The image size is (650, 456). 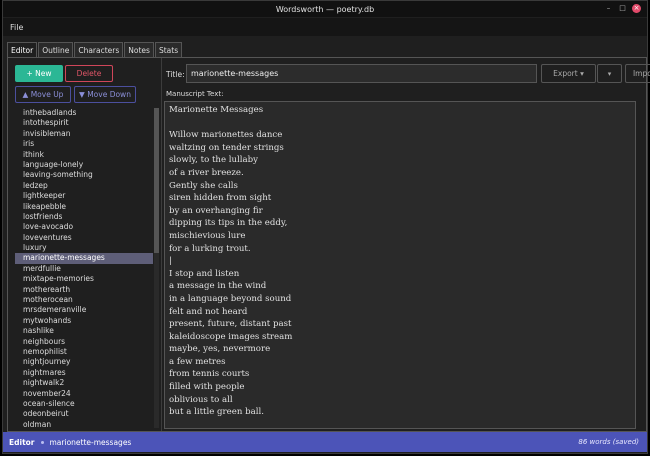 What do you see at coordinates (88, 248) in the screenshot?
I see `list-item: luxury` at bounding box center [88, 248].